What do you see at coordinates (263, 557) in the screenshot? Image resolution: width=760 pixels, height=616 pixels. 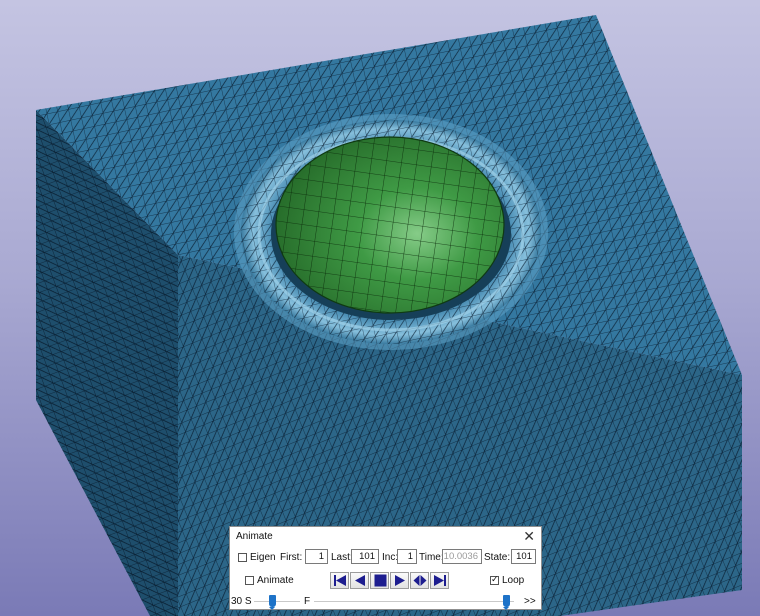 I see `eigen-label: Eigen` at bounding box center [263, 557].